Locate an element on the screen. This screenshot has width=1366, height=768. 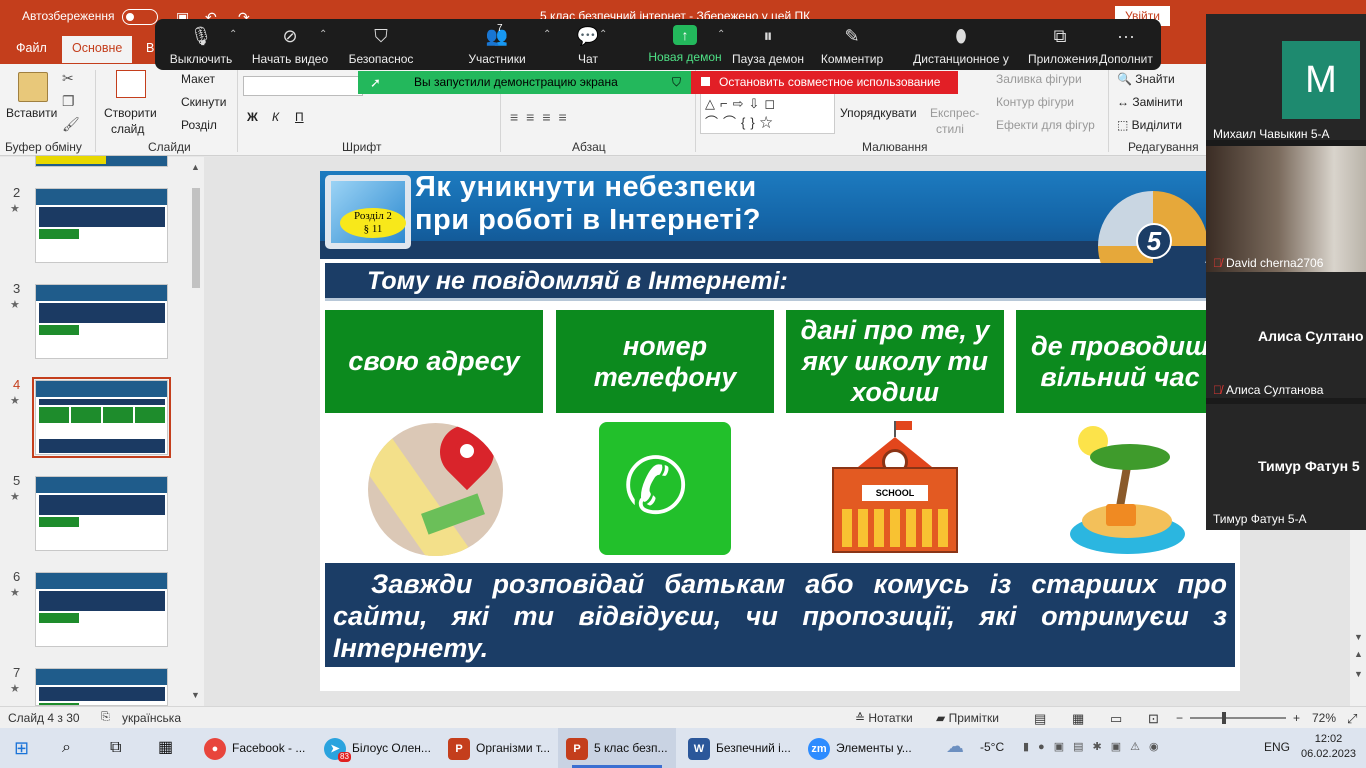
zoom-pen-button: ✎ Комментир is located at coordinates (852, 44).